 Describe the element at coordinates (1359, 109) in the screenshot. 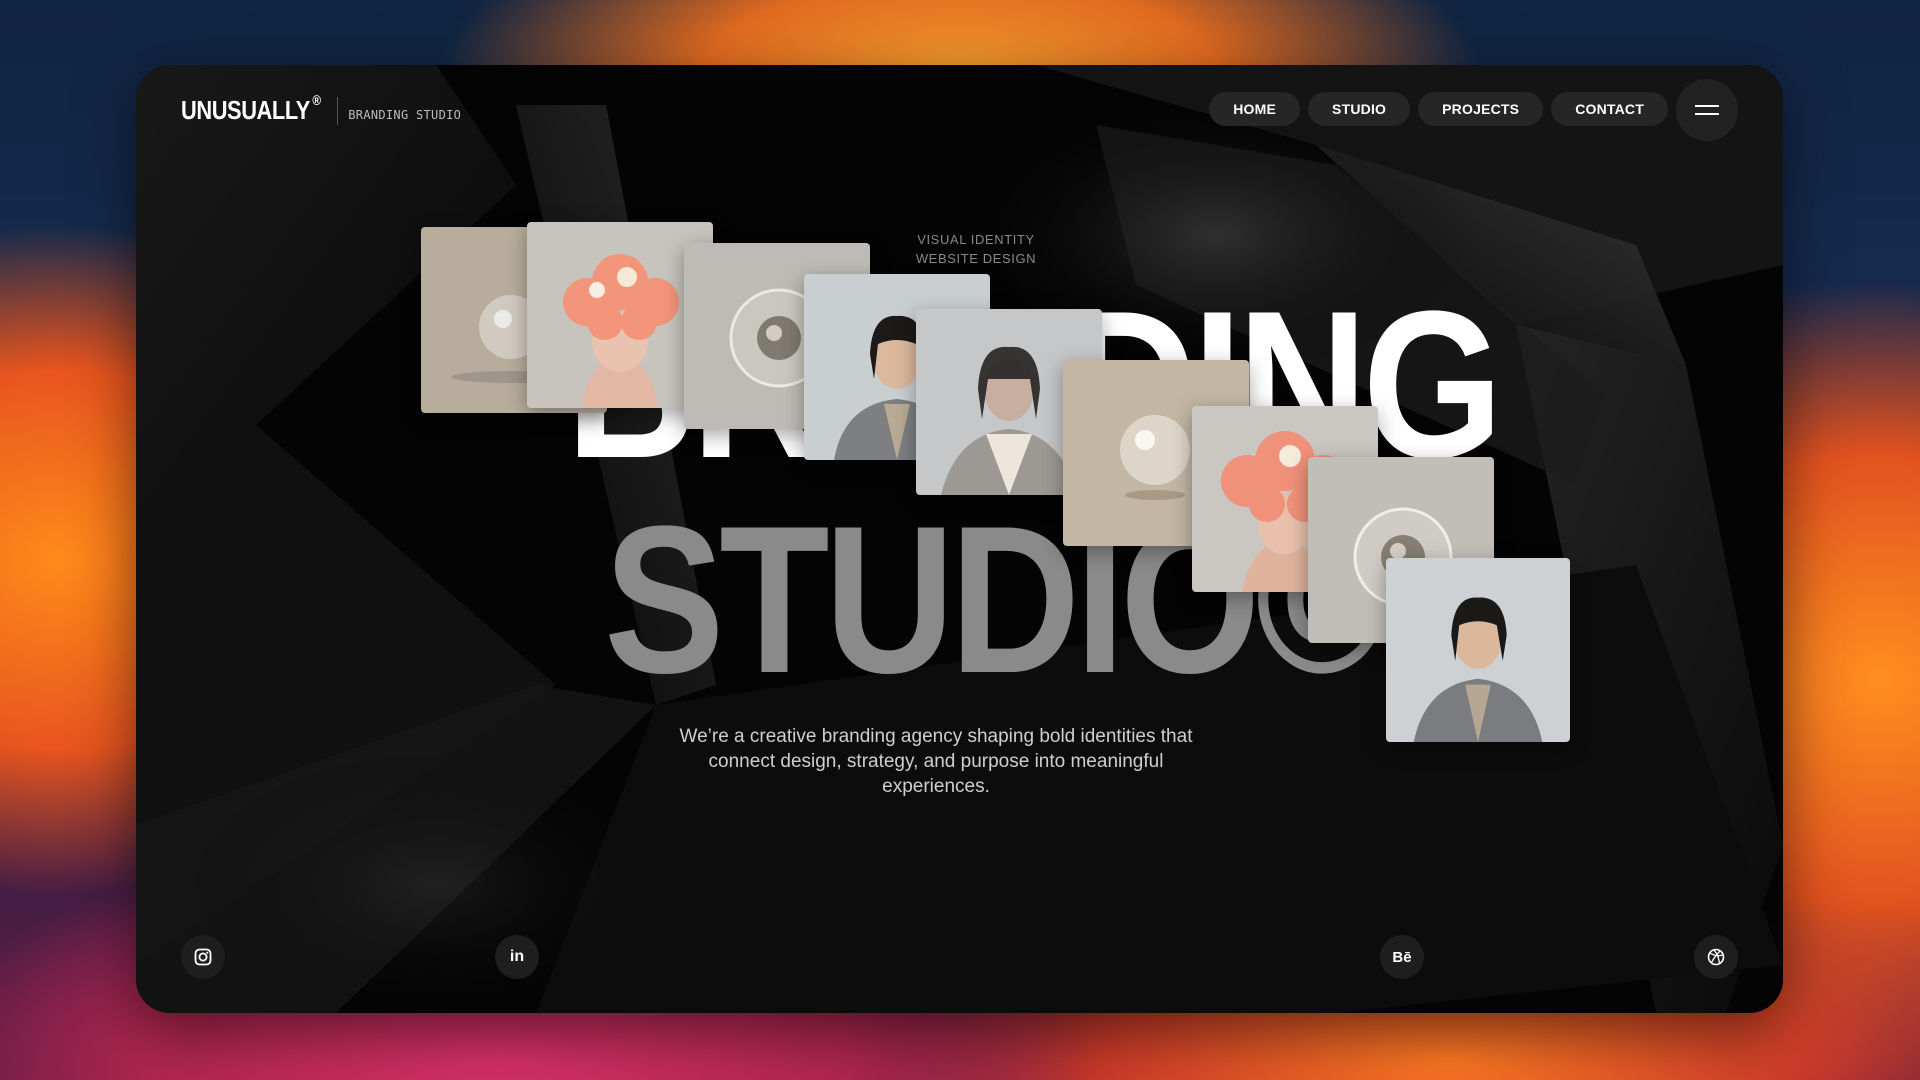

I see `nav-studio: STUDIO` at that location.